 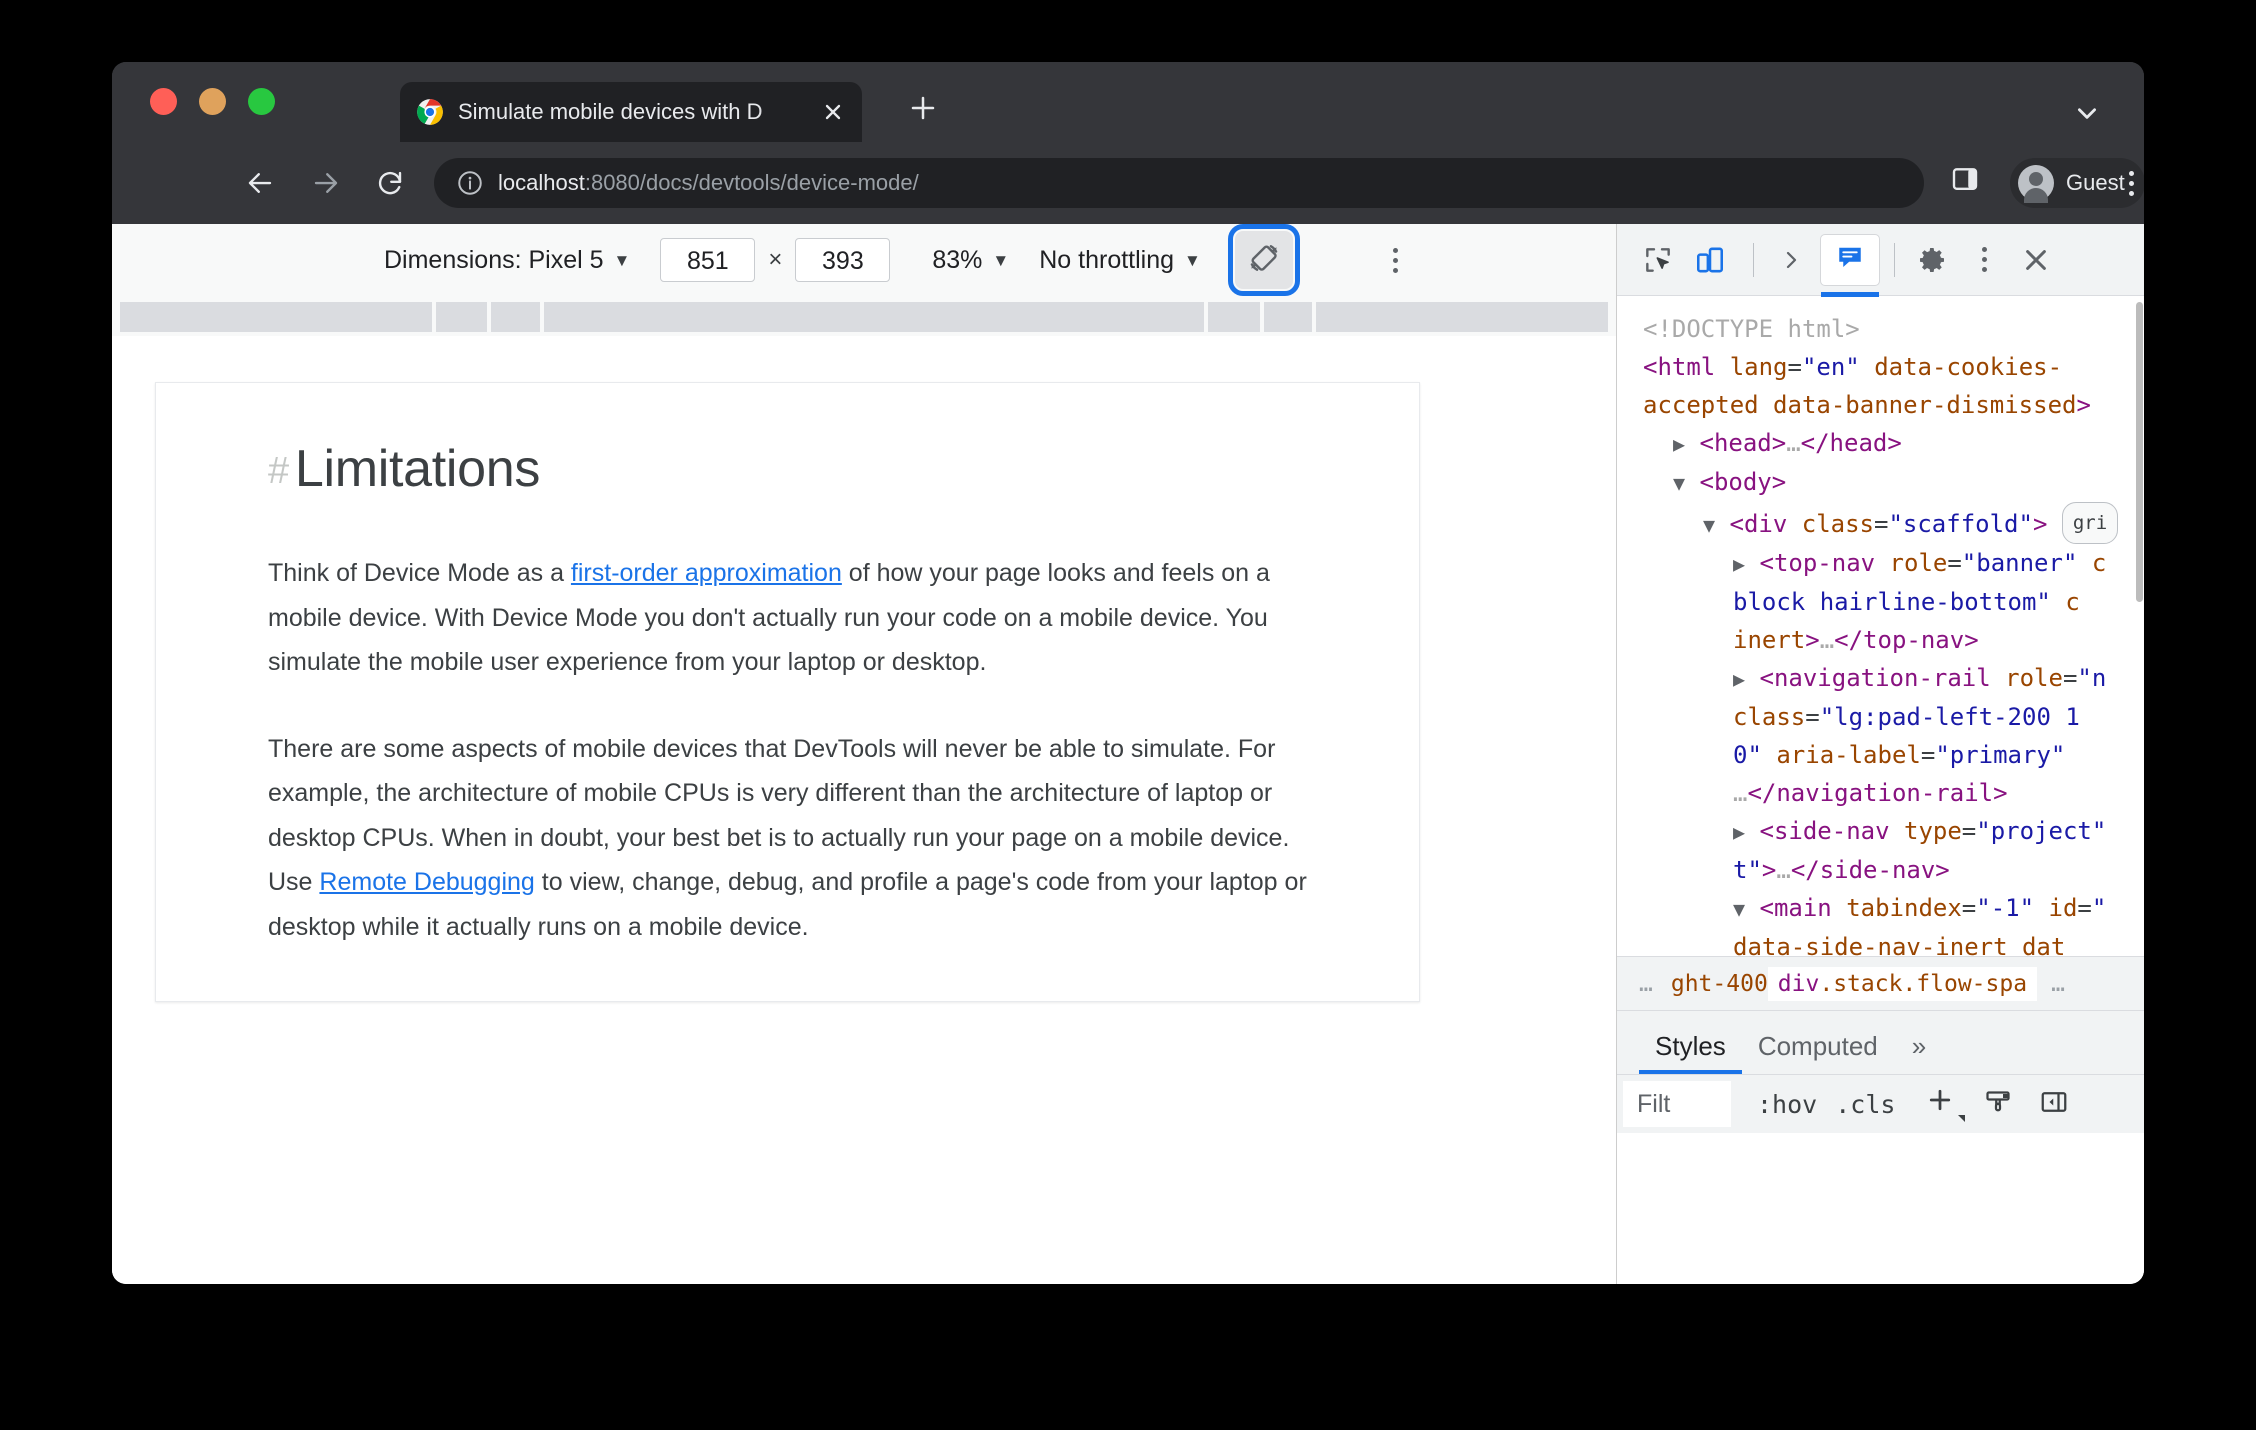 What do you see at coordinates (610, 111) in the screenshot?
I see `tab-title: Simulate mobile devices with D` at bounding box center [610, 111].